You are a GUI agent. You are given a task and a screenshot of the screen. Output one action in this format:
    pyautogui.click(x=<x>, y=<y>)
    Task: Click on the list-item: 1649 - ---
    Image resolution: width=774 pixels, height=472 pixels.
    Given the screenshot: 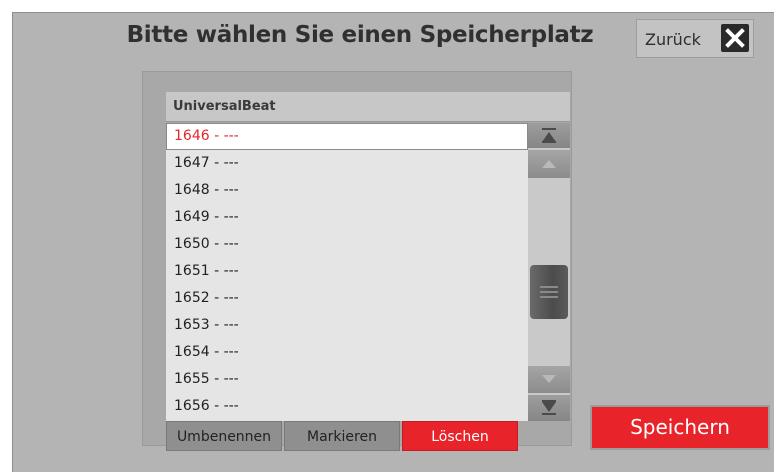 What is the action you would take?
    pyautogui.click(x=347, y=217)
    